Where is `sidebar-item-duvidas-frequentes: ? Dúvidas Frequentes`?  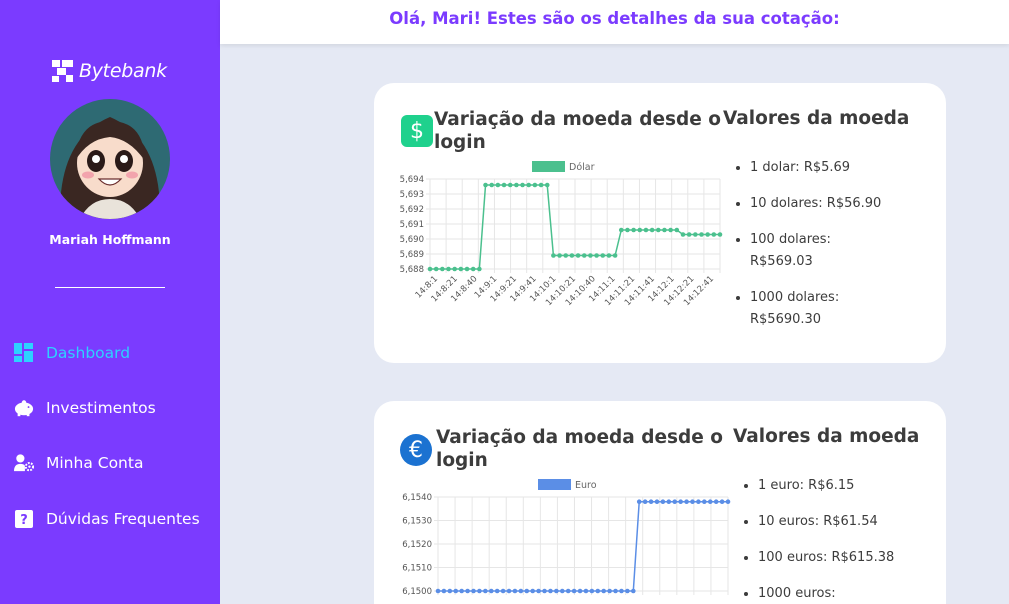 sidebar-item-duvidas-frequentes: ? Dúvidas Frequentes is located at coordinates (107, 519).